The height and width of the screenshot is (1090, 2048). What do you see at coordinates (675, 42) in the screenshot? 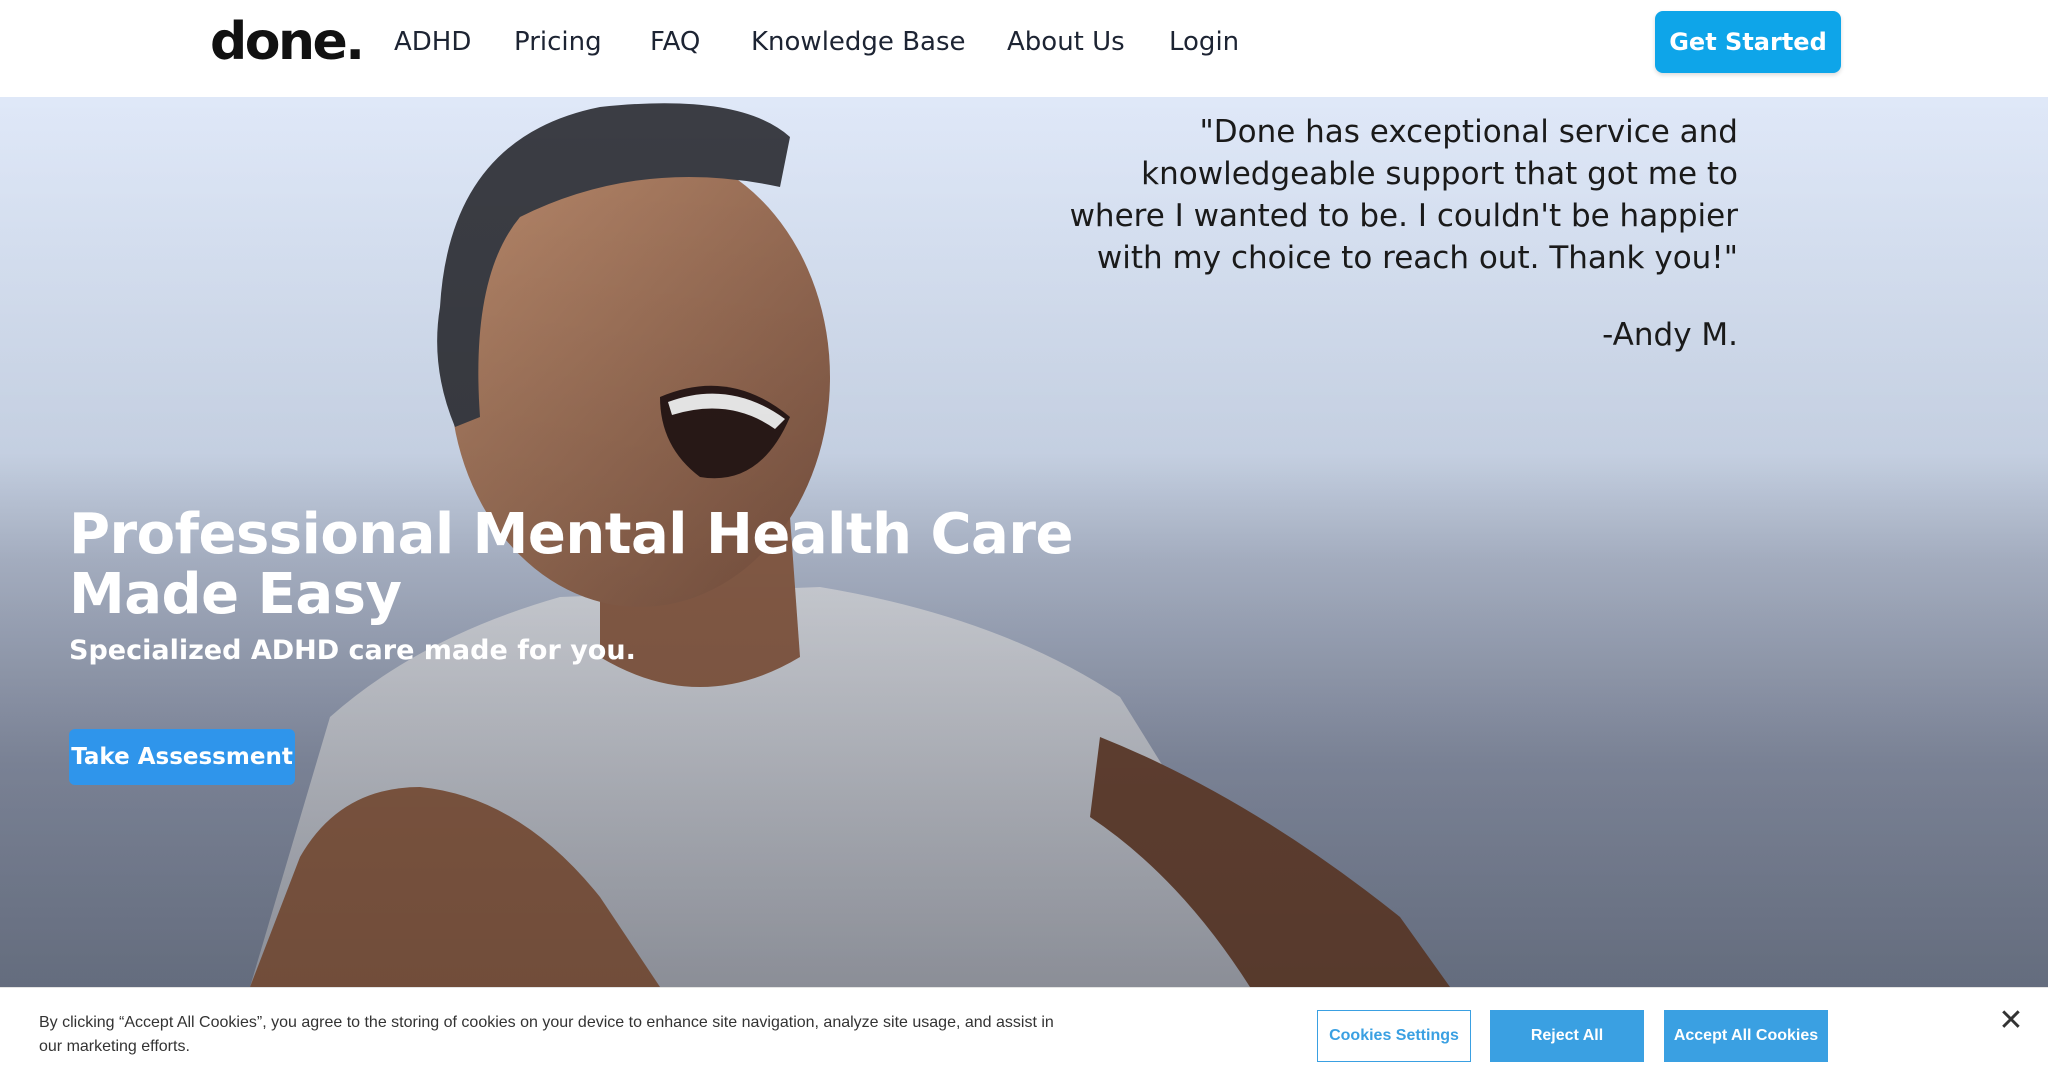
I see `nav-faq: FAQ` at bounding box center [675, 42].